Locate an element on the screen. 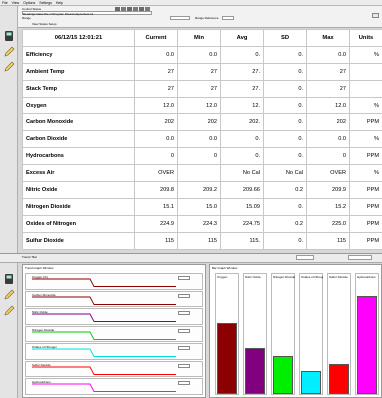 The width and height of the screenshot is (382, 398). cell-min: 0 is located at coordinates (199, 156).